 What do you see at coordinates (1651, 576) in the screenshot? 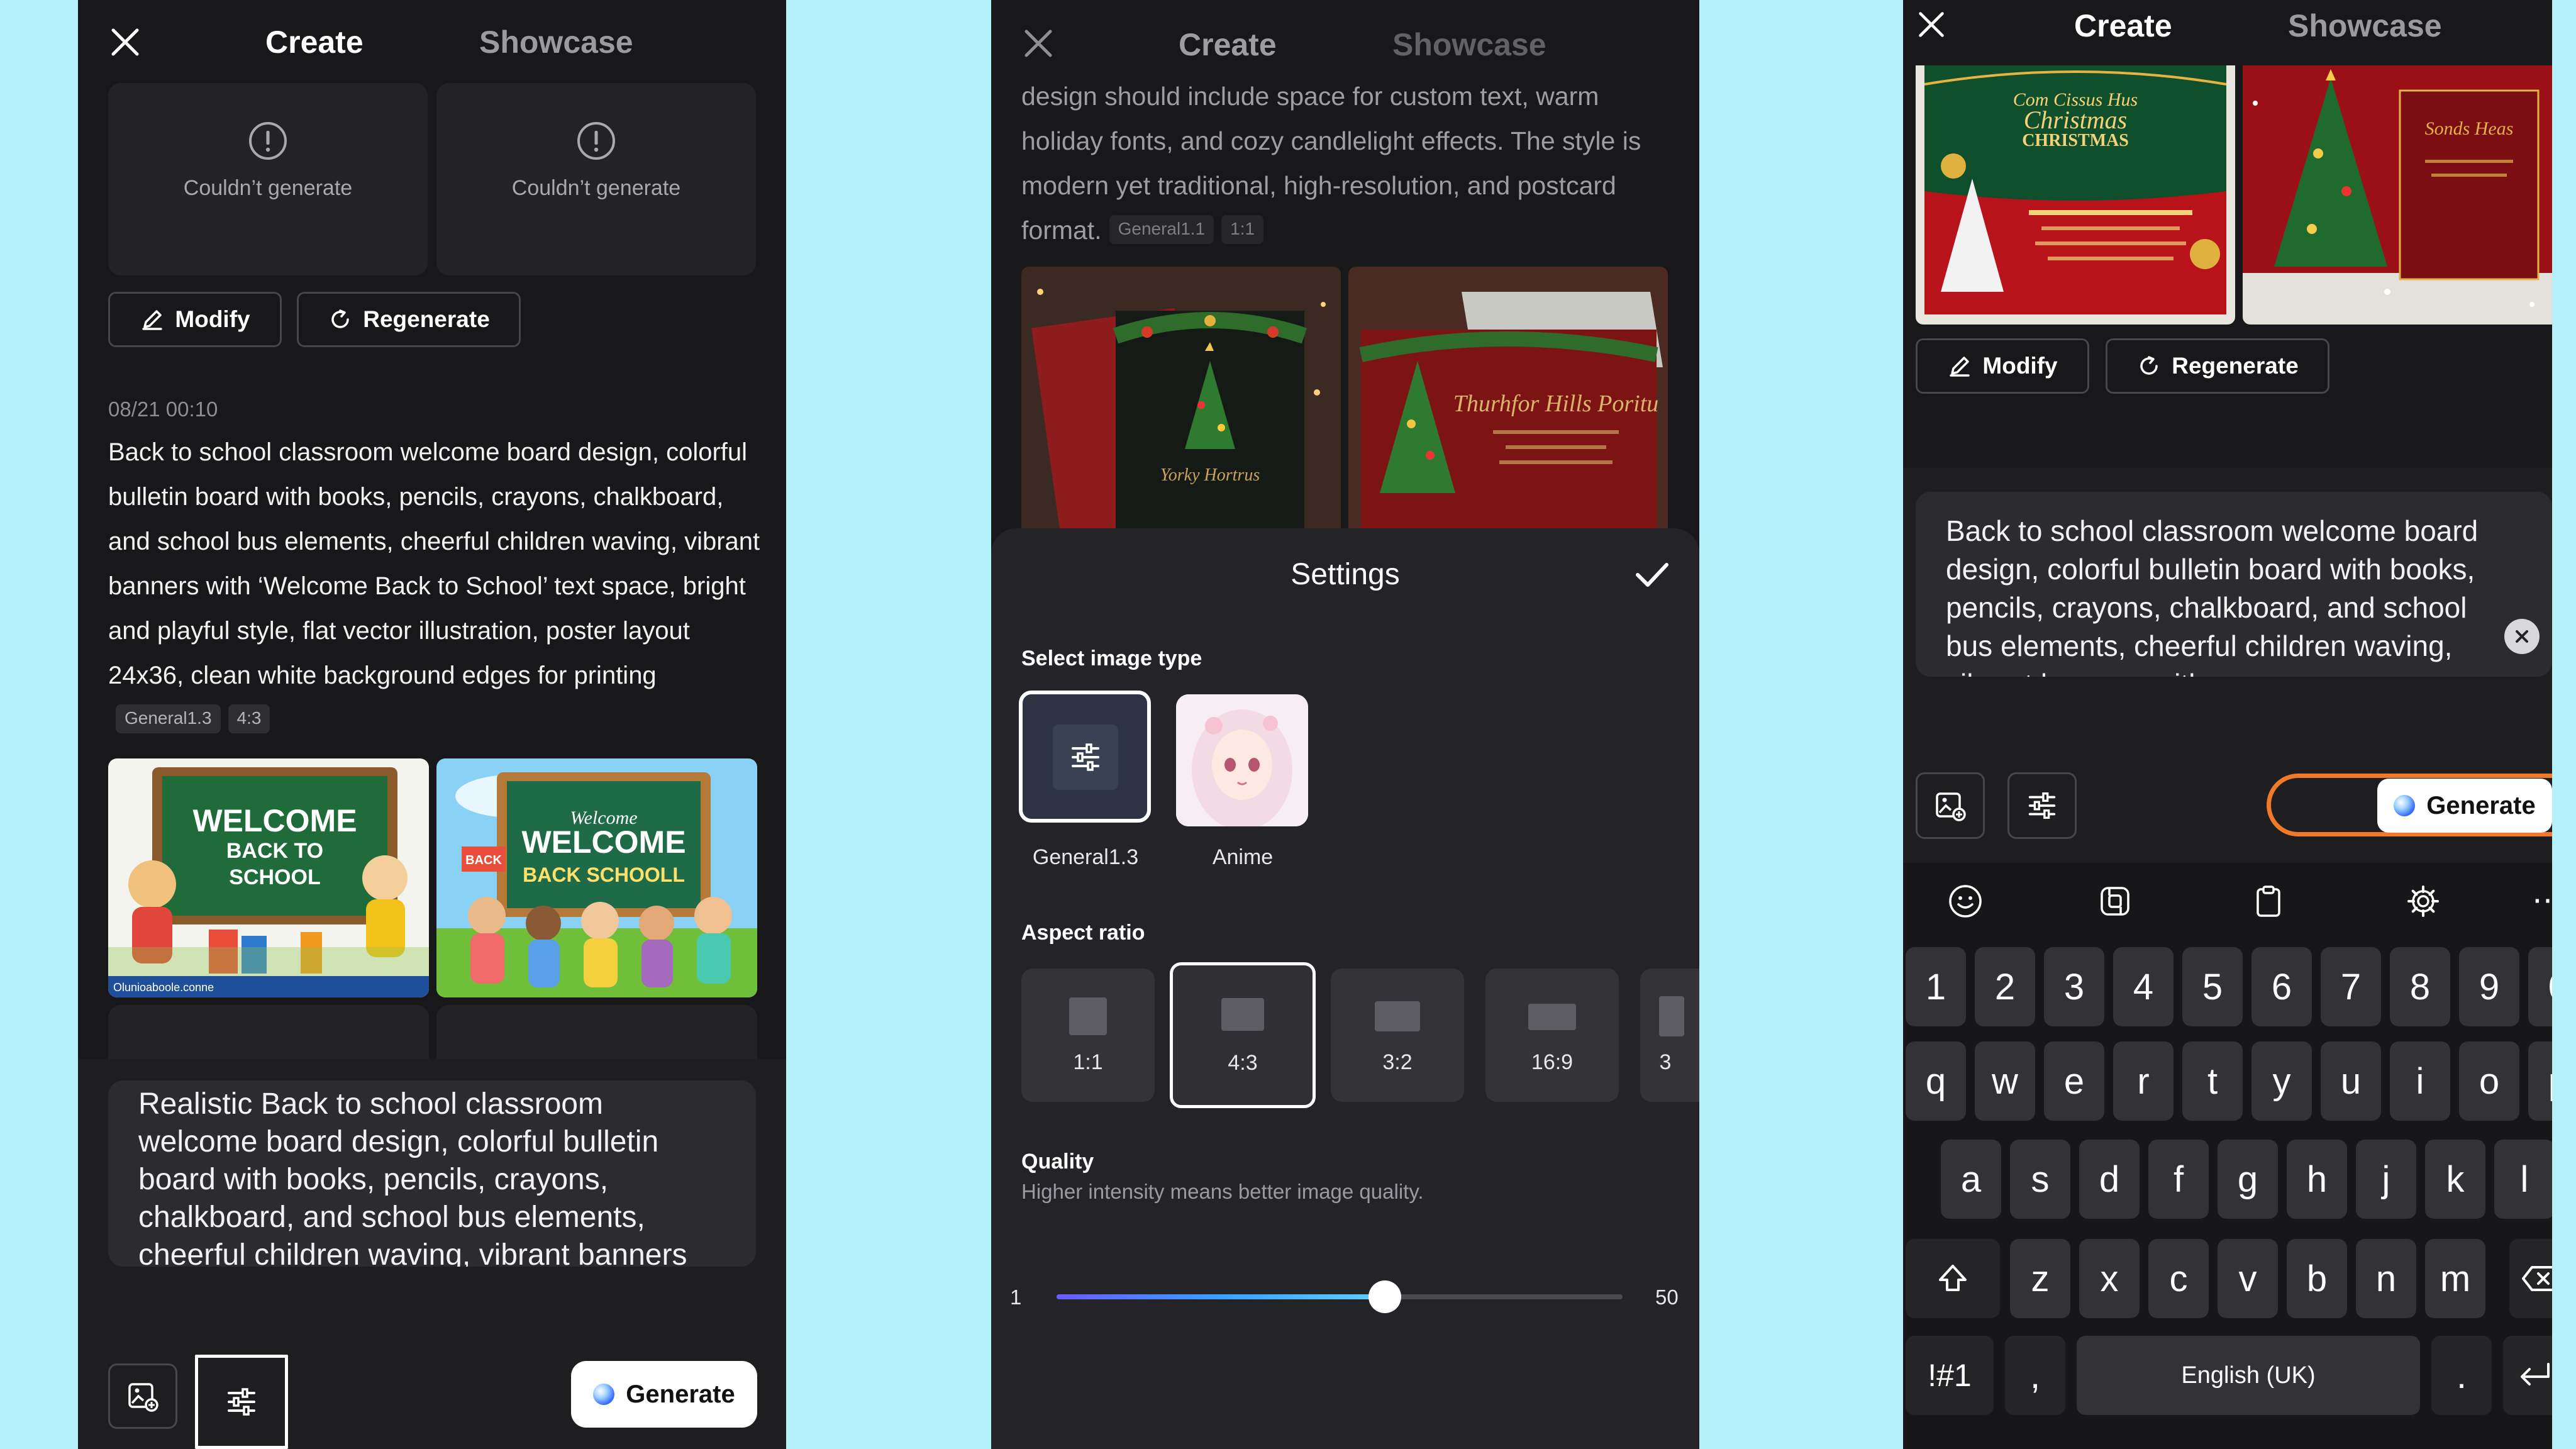
I see `confirm-check-icon` at bounding box center [1651, 576].